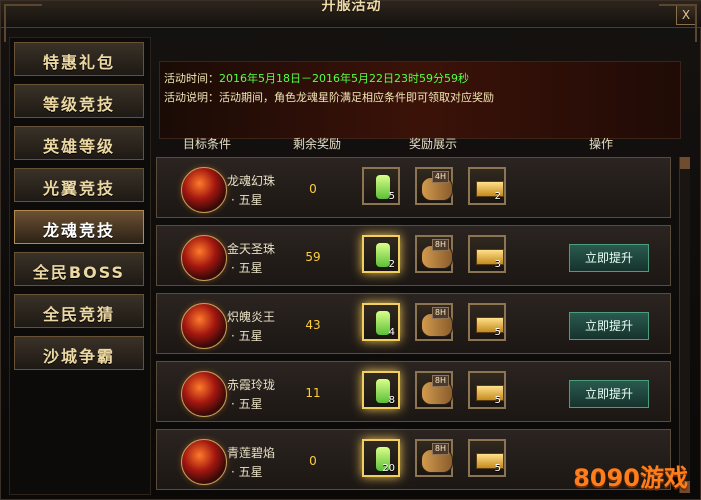 Image resolution: width=701 pixels, height=500 pixels. What do you see at coordinates (381, 458) in the screenshot?
I see `reward-slot-crystal: 20` at bounding box center [381, 458].